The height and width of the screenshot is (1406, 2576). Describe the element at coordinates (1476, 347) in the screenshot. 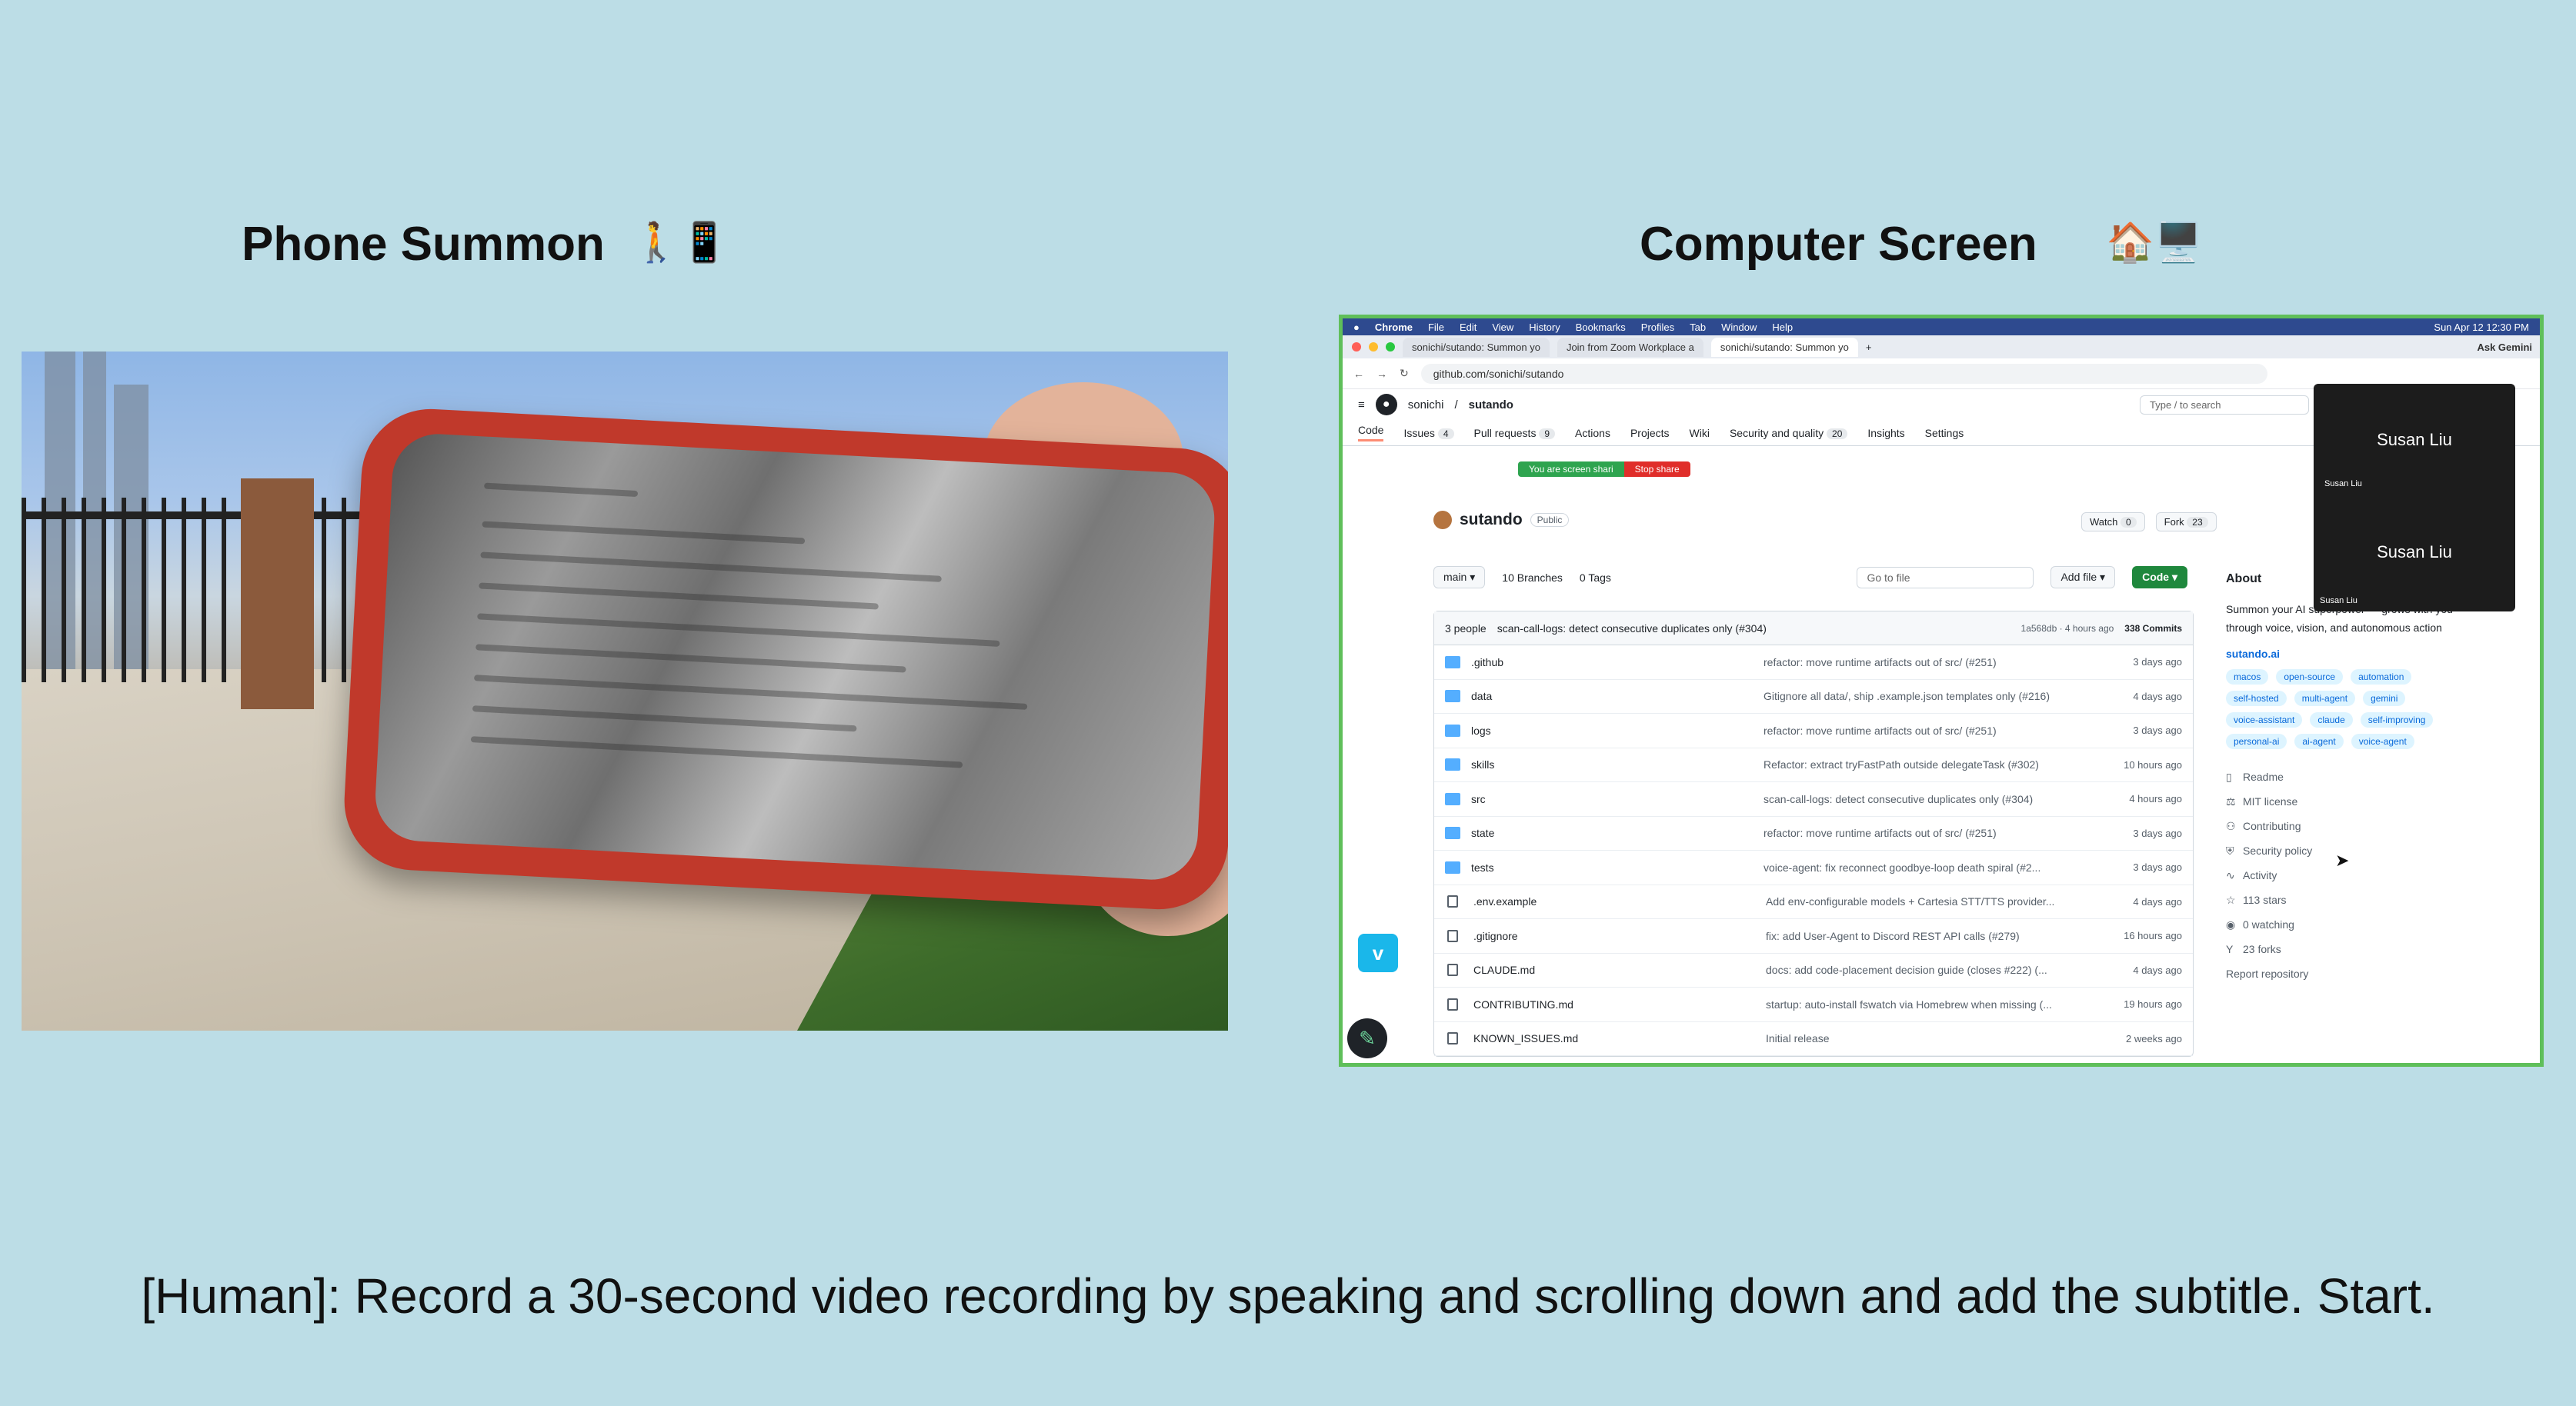

I see `browser-tab: sonichi/sutando: Summon yo` at that location.